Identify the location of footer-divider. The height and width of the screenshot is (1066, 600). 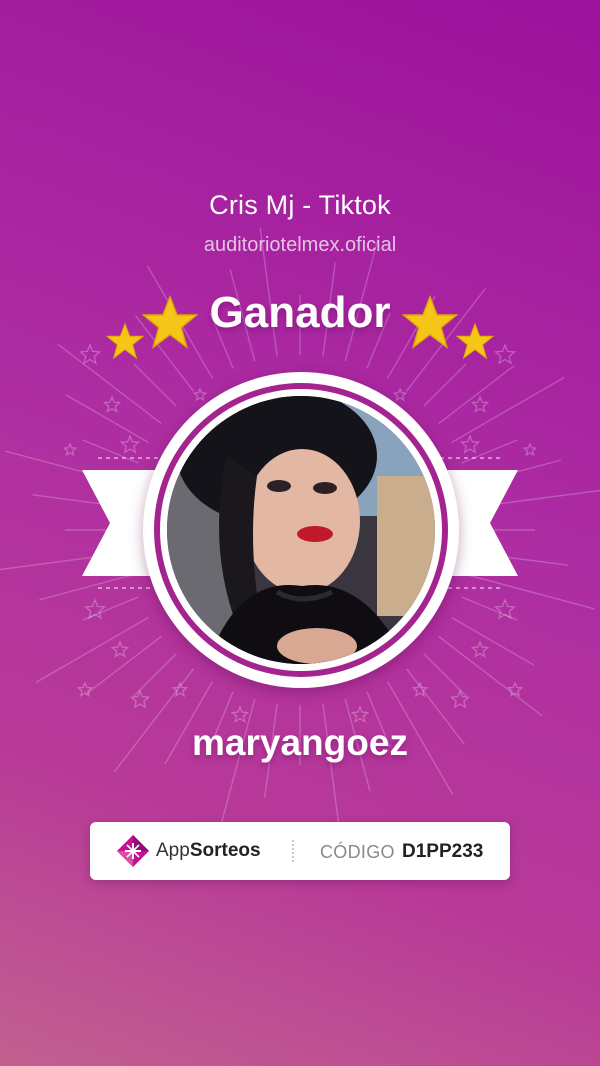
(293, 851).